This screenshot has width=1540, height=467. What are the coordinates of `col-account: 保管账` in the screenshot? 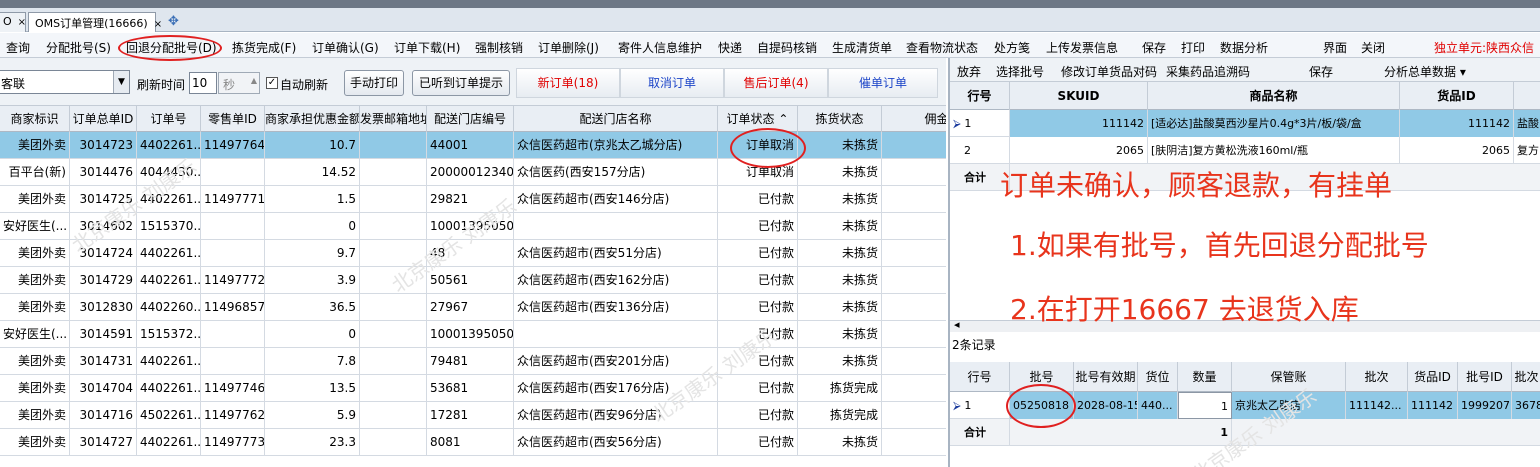 It's located at (1289, 377).